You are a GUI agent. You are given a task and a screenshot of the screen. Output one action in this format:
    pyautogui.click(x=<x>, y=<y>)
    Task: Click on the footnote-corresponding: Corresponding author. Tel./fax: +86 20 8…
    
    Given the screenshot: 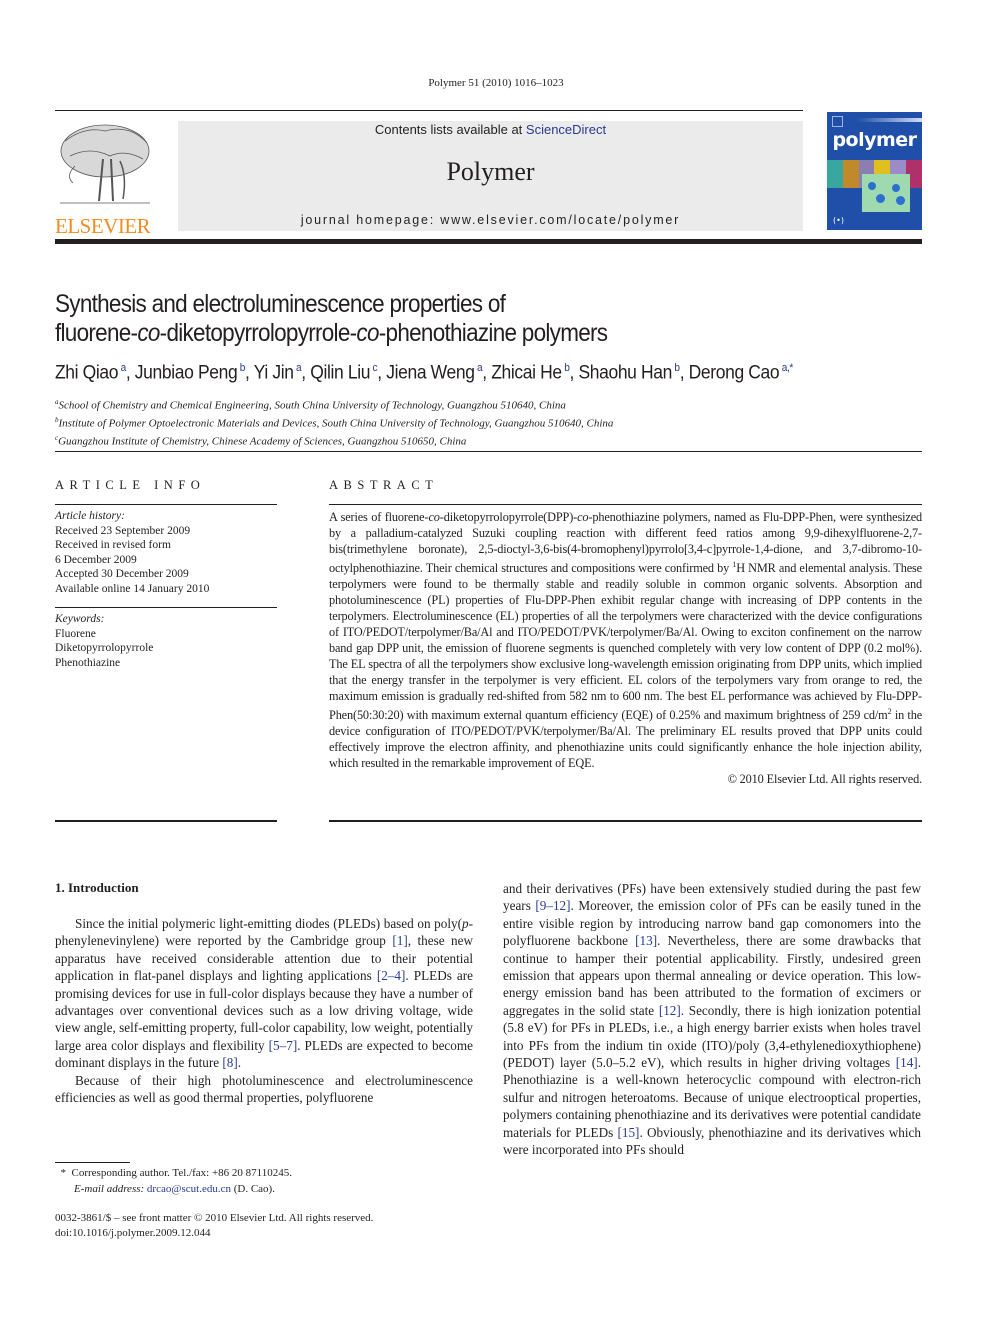 What is the action you would take?
    pyautogui.click(x=182, y=1173)
    